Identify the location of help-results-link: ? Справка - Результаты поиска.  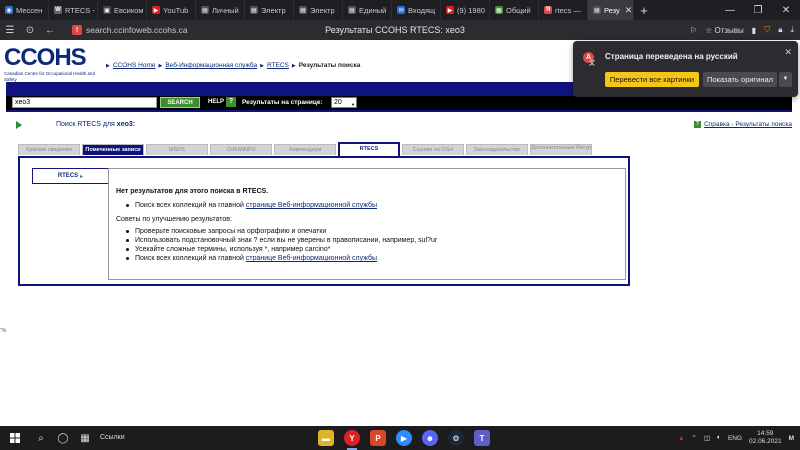
(743, 124).